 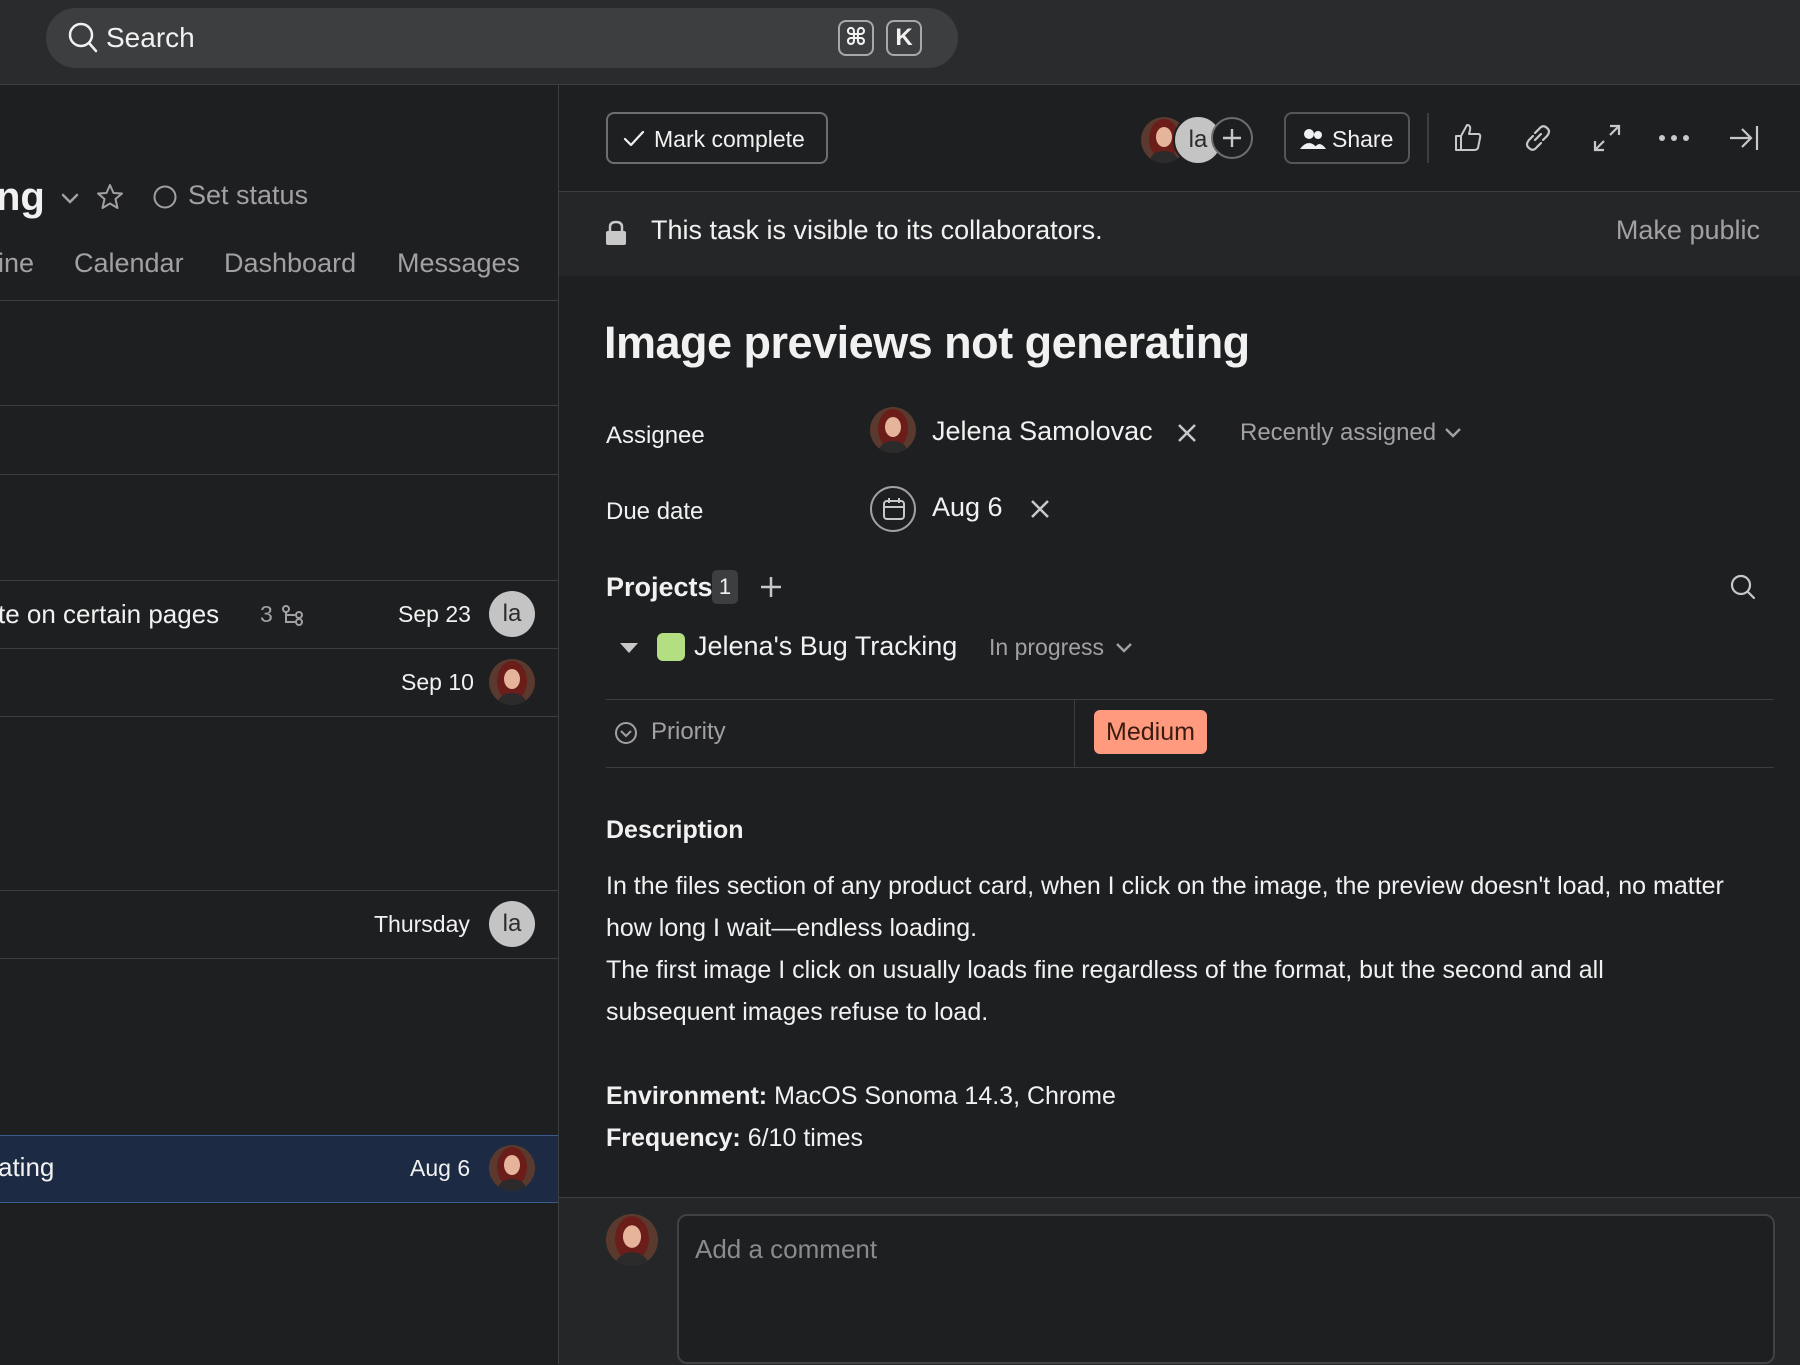 I want to click on task-due-date: Aug 6, so click(x=440, y=1168).